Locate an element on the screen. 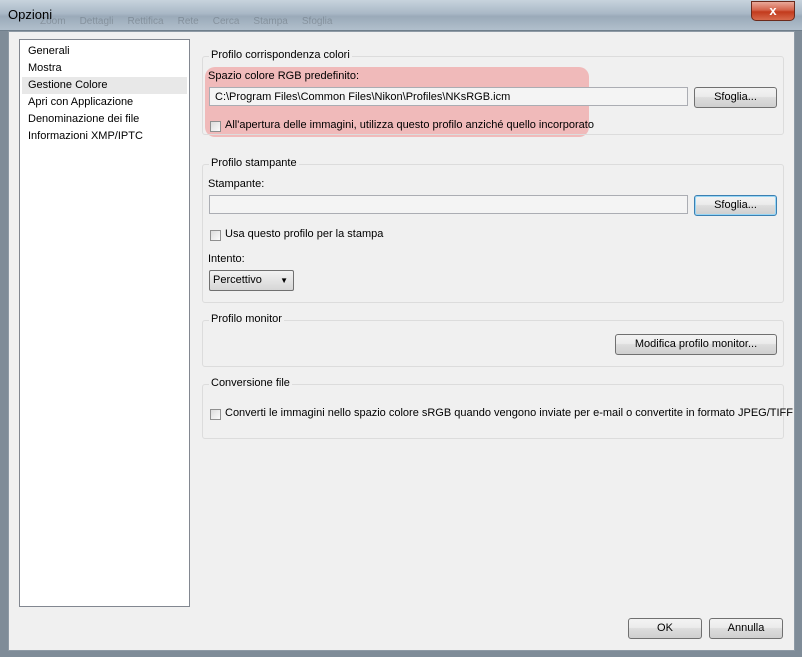 This screenshot has width=802, height=657. rgb-space-label: Spazio colore RGB predefinito: is located at coordinates (284, 76).